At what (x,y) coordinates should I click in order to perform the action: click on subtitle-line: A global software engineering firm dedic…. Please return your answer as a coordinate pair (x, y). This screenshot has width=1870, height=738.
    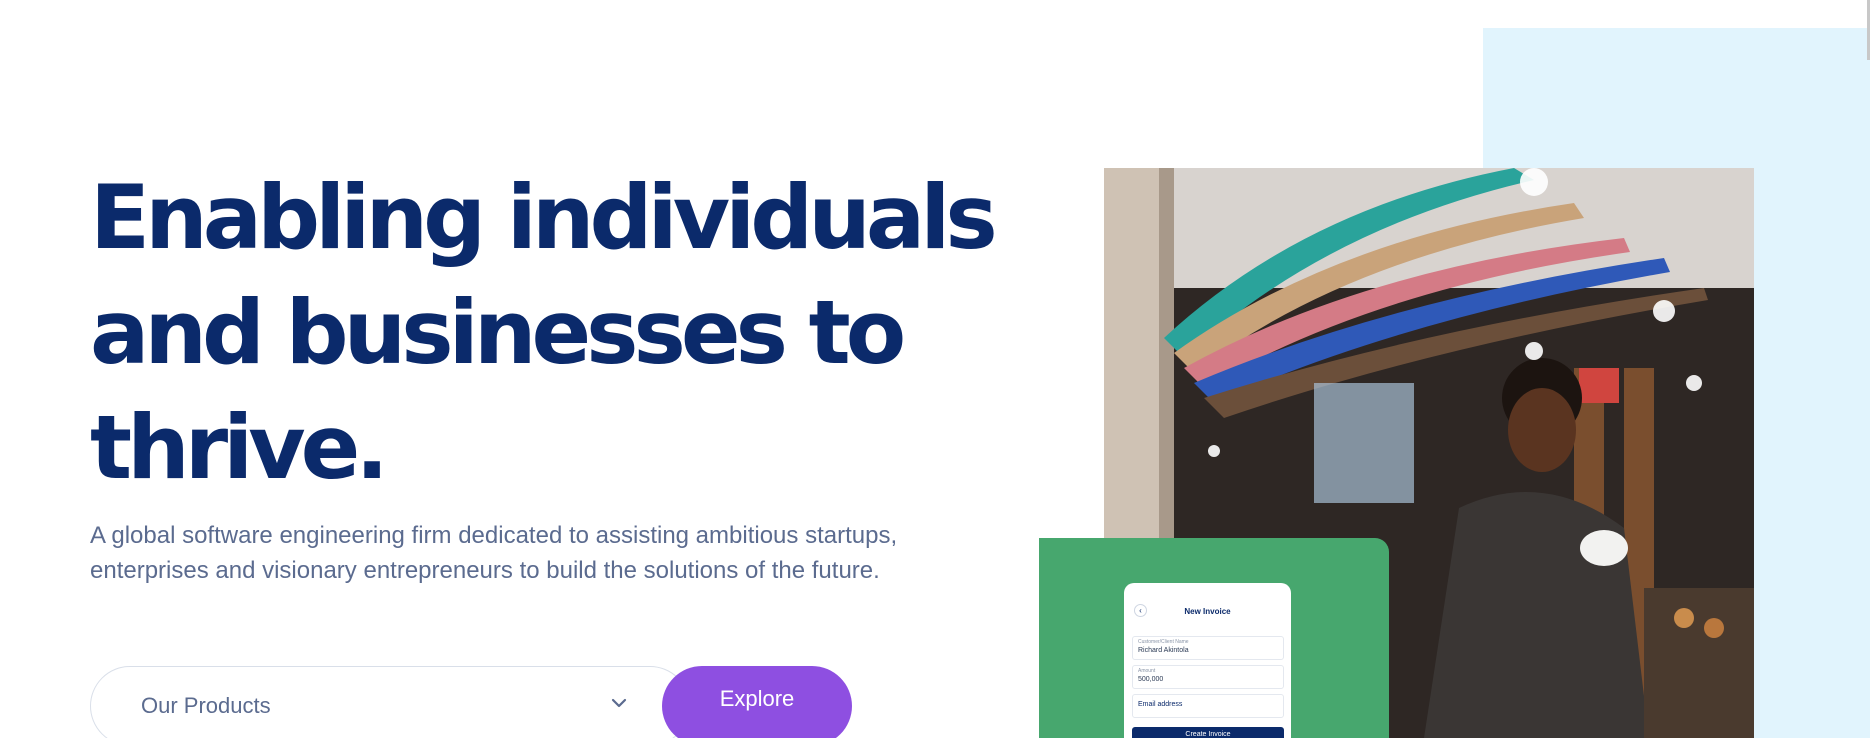
    Looking at the image, I should click on (494, 535).